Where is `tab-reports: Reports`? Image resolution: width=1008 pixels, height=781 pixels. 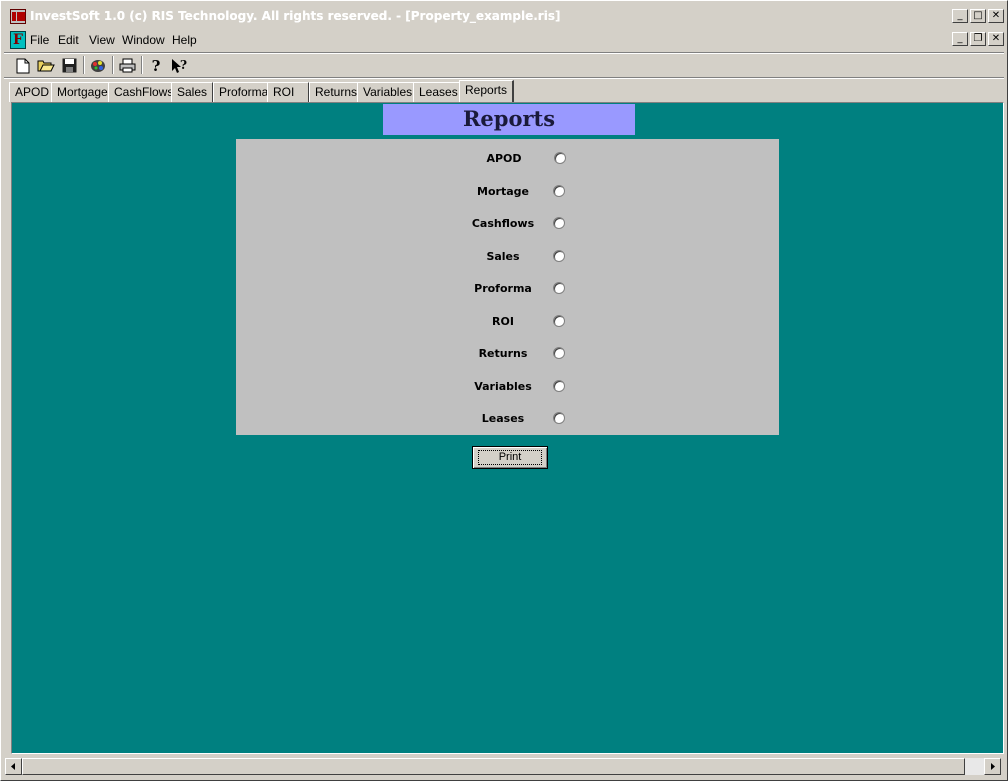 tab-reports: Reports is located at coordinates (487, 91).